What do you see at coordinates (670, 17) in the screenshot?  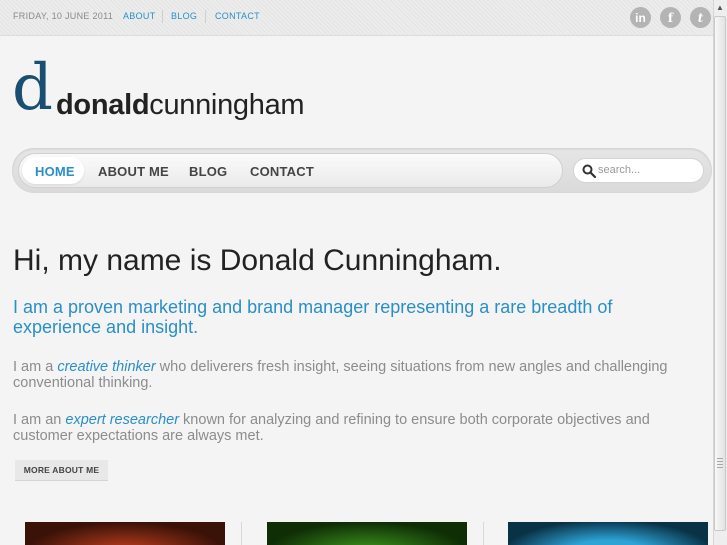 I see `facebook-icon: f` at bounding box center [670, 17].